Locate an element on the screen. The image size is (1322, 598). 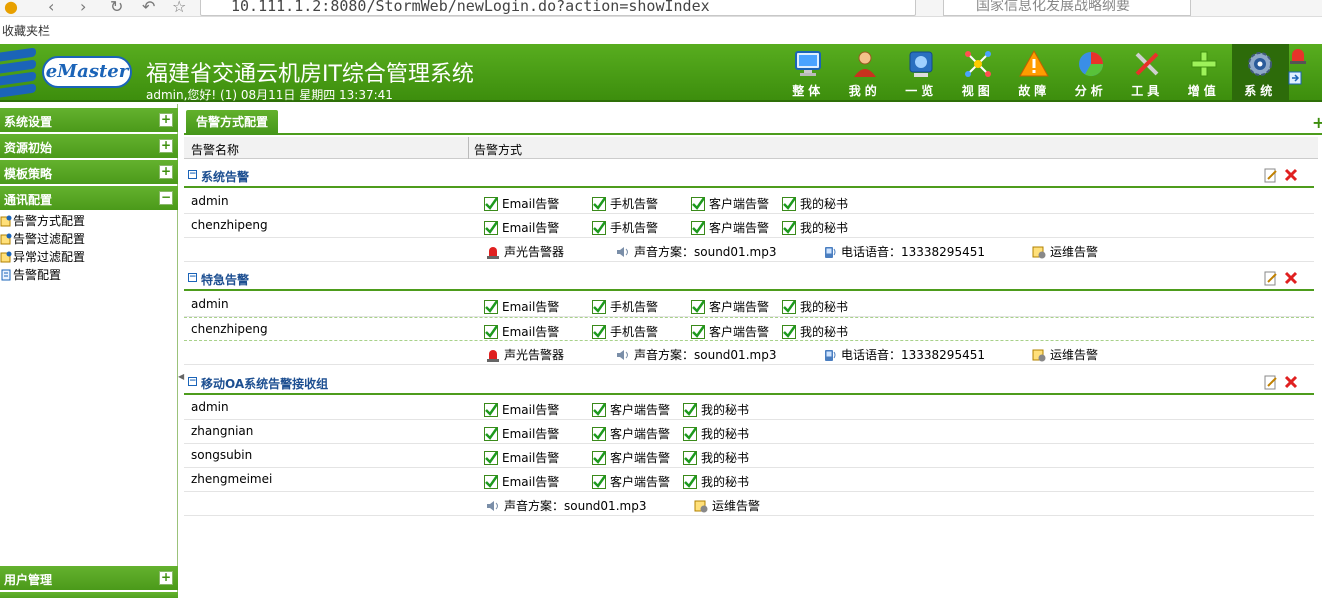
tab-alarm-method-config: 告警方式配置 is located at coordinates (232, 122).